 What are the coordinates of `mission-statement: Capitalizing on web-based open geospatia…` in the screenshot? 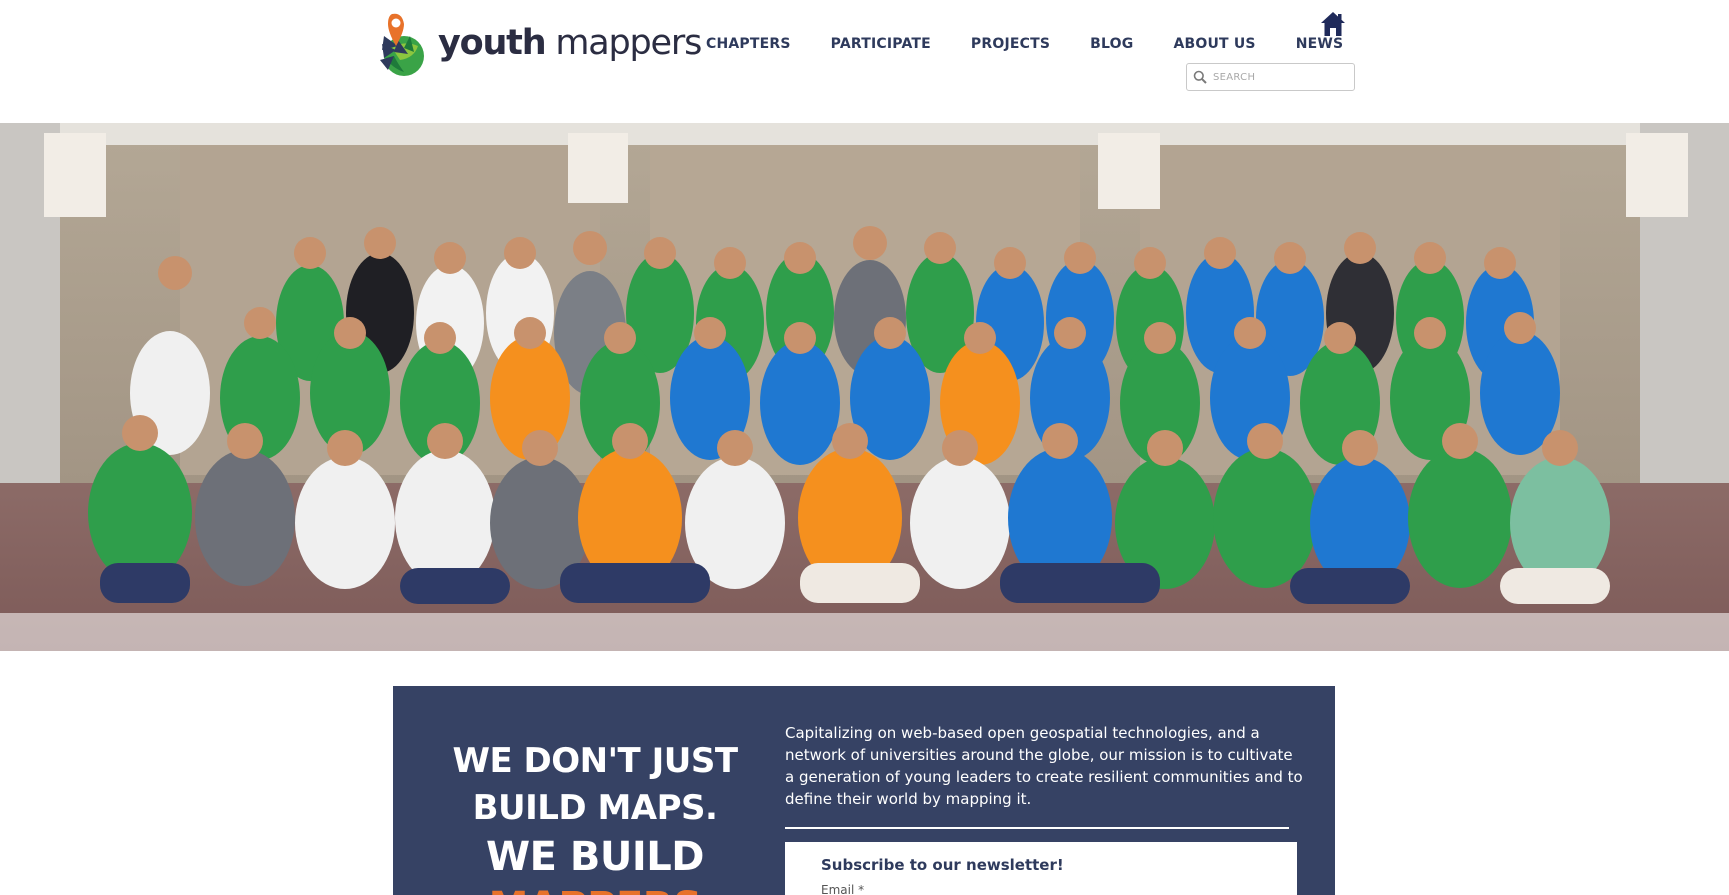 It's located at (1044, 766).